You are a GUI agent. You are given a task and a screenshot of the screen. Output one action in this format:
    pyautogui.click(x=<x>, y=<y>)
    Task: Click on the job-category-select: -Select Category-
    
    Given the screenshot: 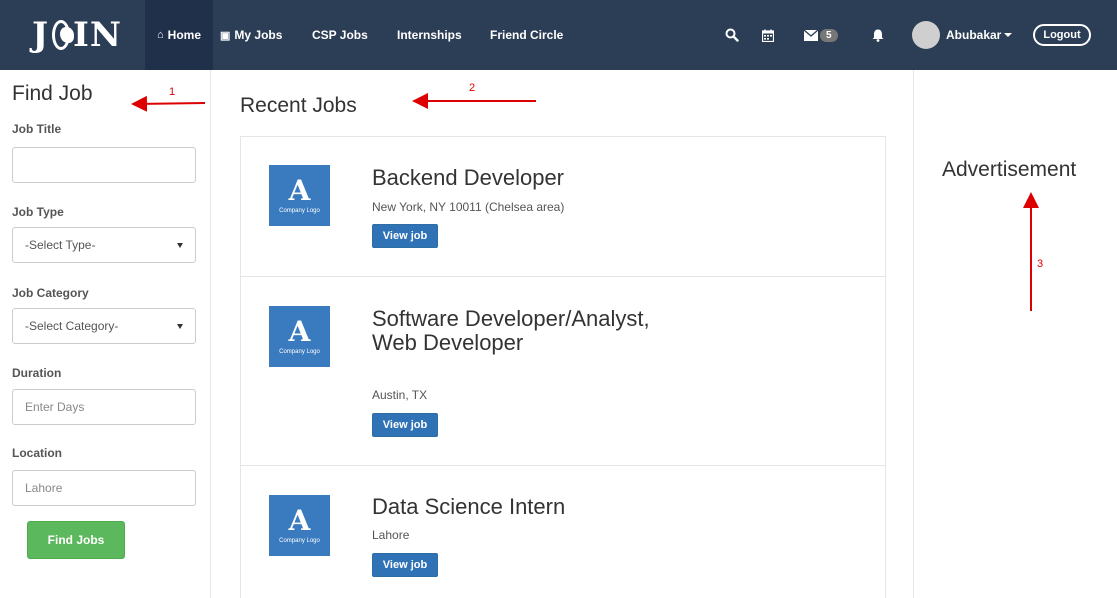 What is the action you would take?
    pyautogui.click(x=104, y=326)
    